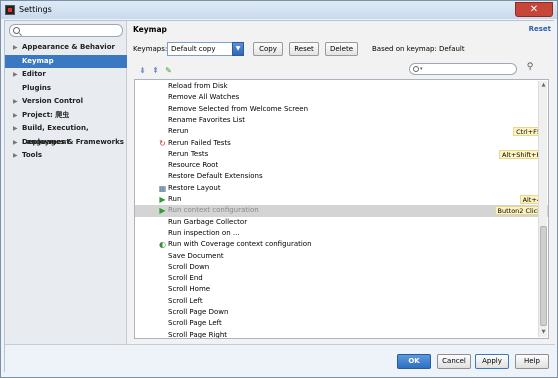 This screenshot has height=378, width=558. Describe the element at coordinates (52, 101) in the screenshot. I see `sidebar-item-label: Version Control` at that location.